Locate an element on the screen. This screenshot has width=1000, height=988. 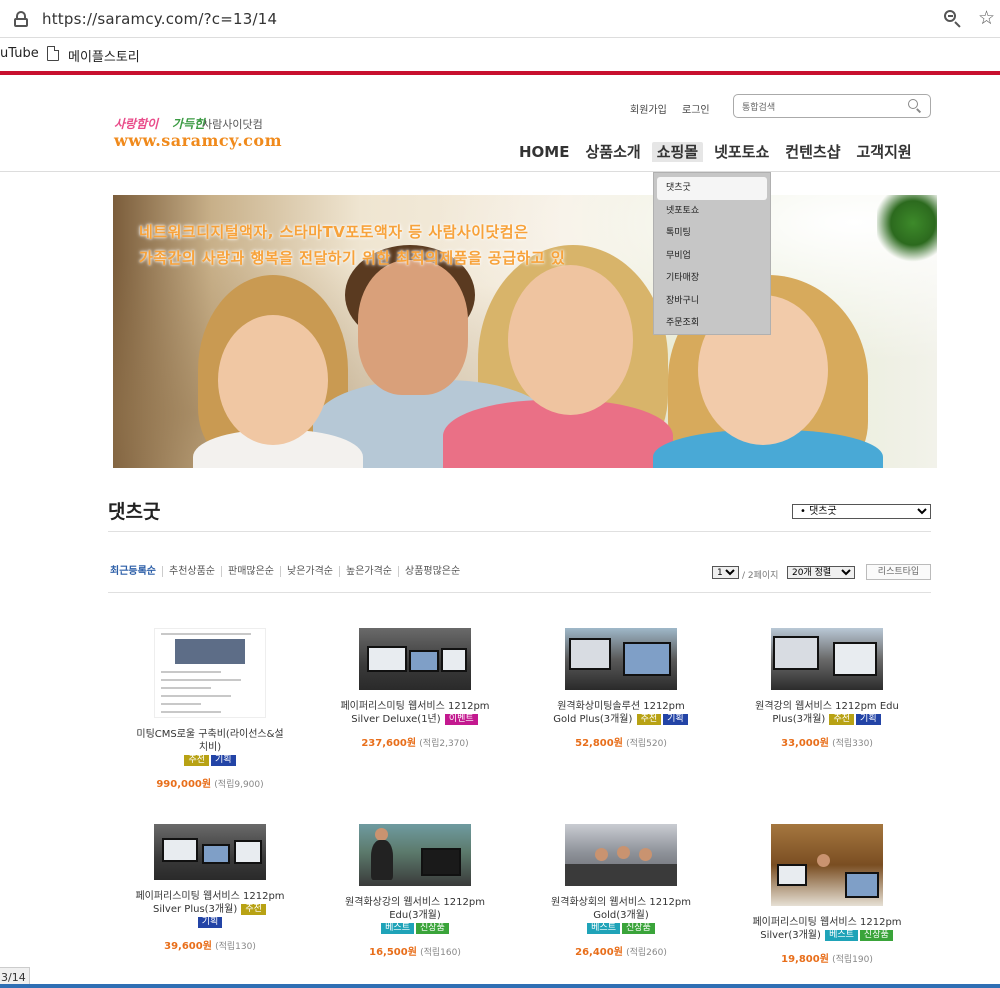
product-points: (적립130) is located at coordinates (235, 947).